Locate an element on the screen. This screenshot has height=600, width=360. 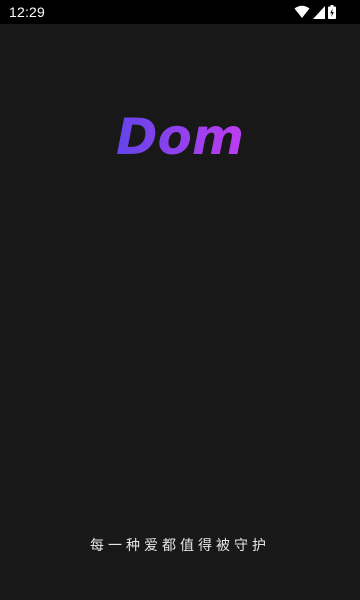
status-time: 12:29 is located at coordinates (27, 12).